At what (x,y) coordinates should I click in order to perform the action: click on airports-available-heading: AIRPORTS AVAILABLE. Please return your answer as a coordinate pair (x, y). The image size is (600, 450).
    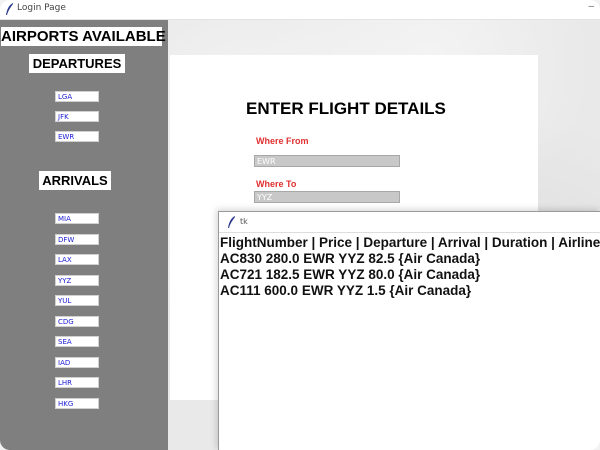
    Looking at the image, I should click on (83, 36).